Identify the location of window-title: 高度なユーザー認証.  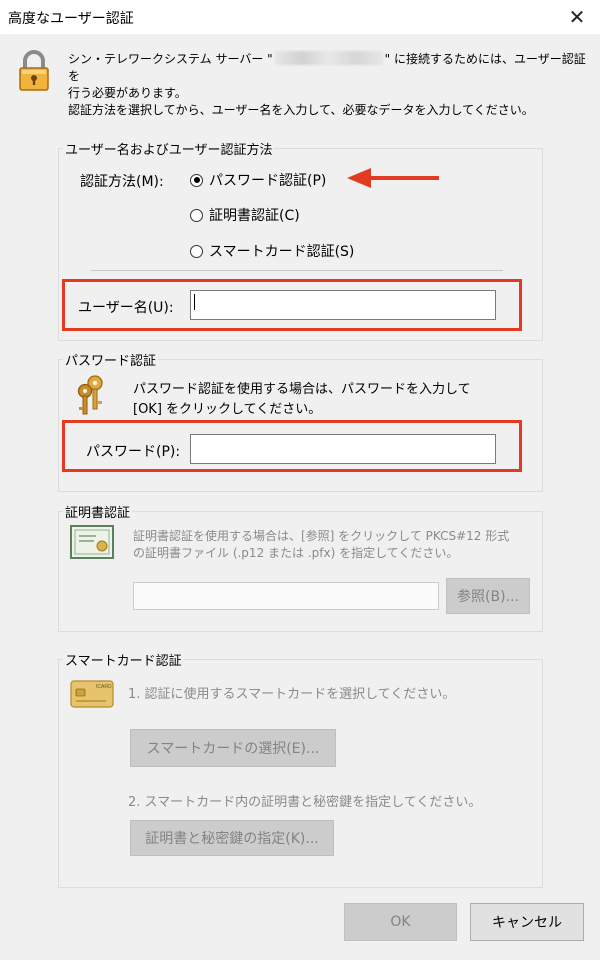
(71, 19).